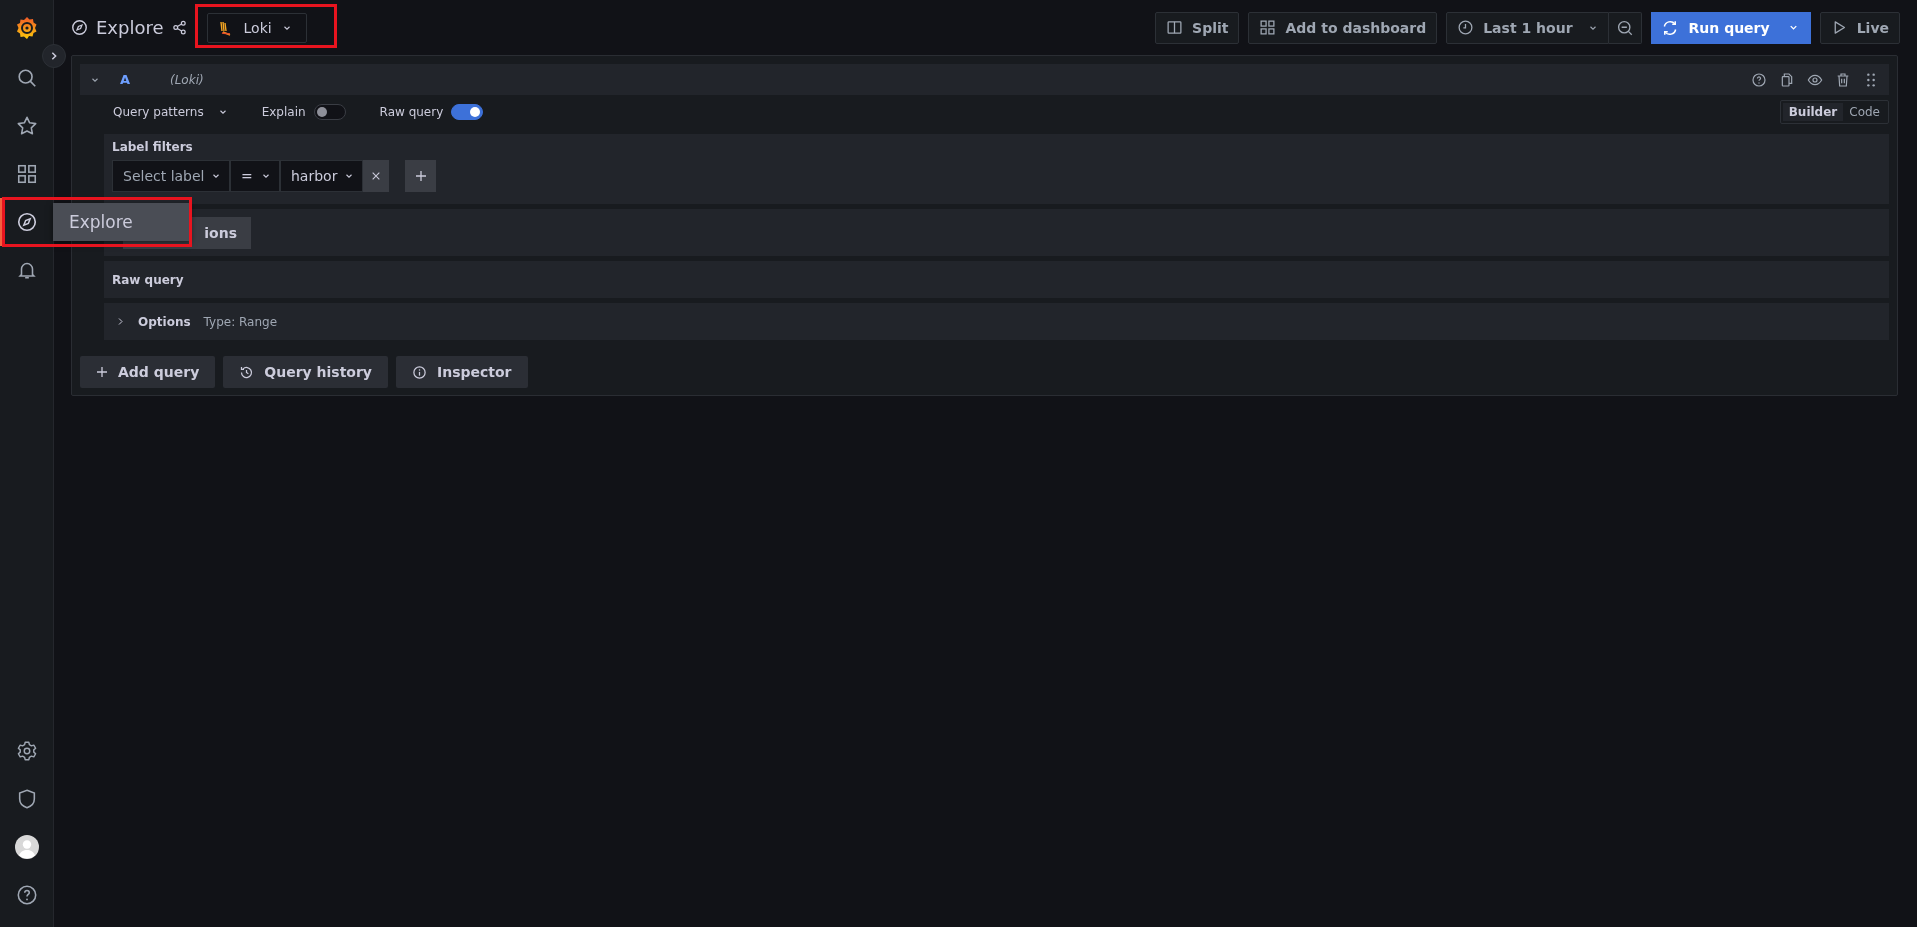 Image resolution: width=1917 pixels, height=927 pixels. I want to click on add-to-dashboard-button: Add to dashboard, so click(1343, 27).